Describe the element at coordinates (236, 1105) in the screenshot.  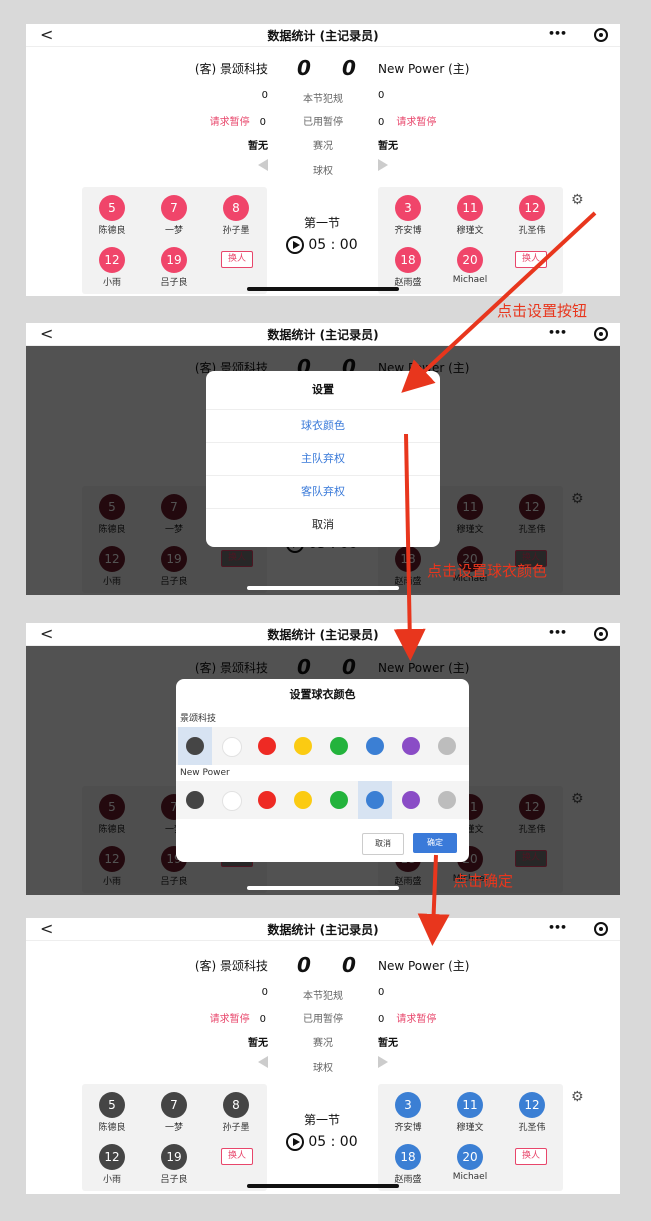
I see `jersey-number: 8` at that location.